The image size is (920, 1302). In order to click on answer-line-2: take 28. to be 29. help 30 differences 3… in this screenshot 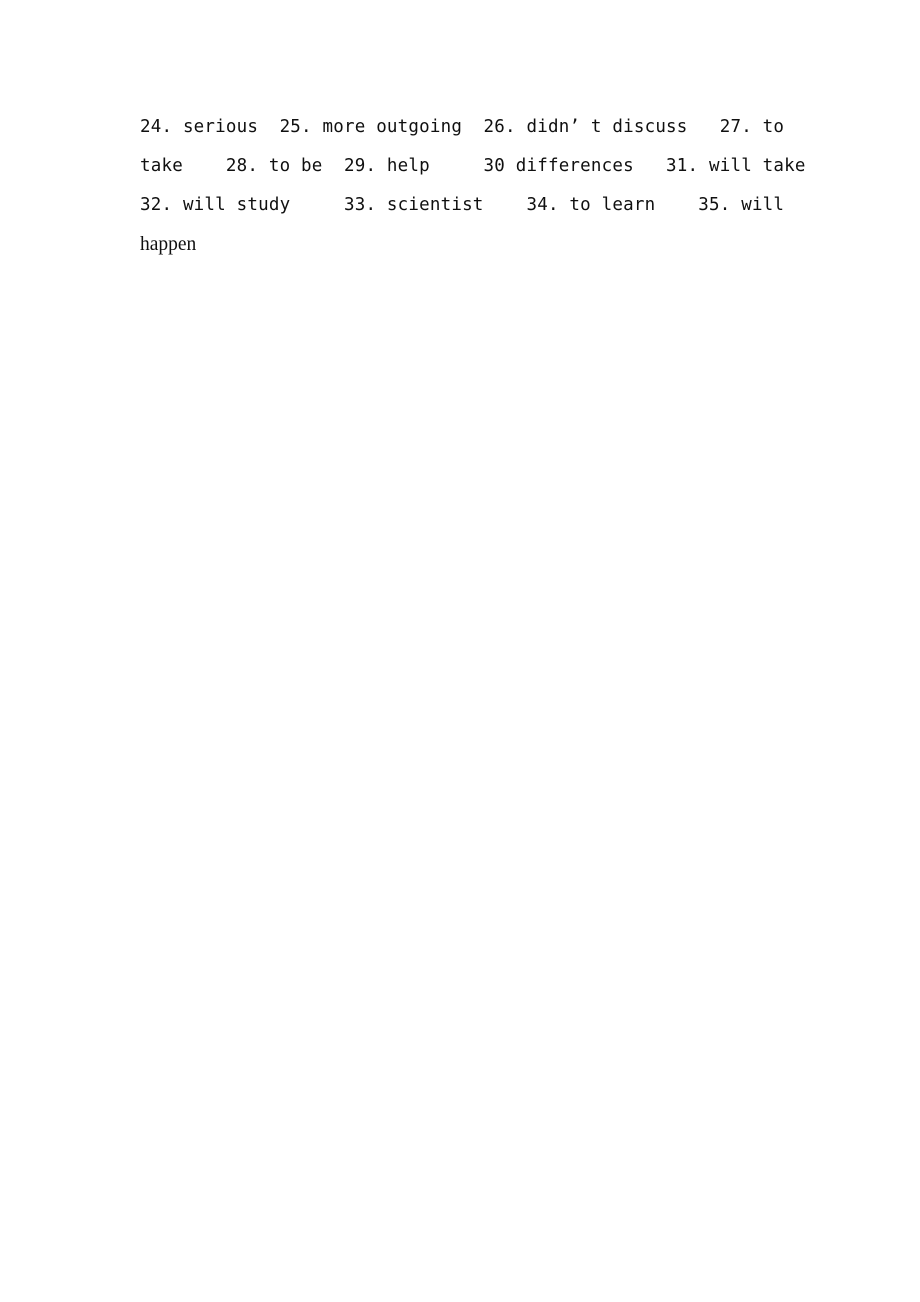, I will do `click(473, 166)`.